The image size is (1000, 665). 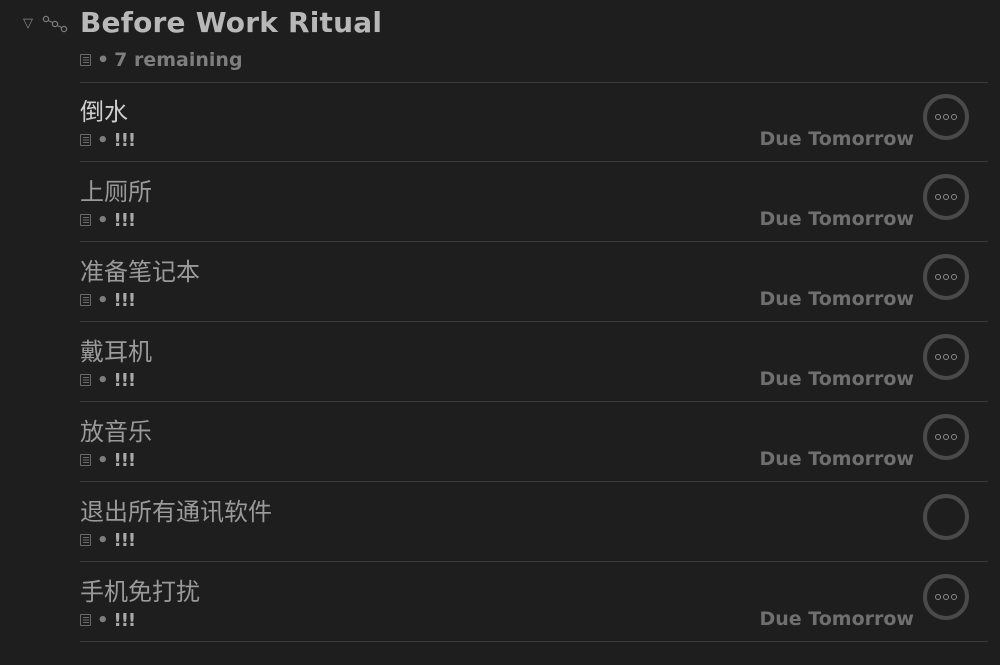 What do you see at coordinates (231, 22) in the screenshot?
I see `project-title: Before Work Ritual` at bounding box center [231, 22].